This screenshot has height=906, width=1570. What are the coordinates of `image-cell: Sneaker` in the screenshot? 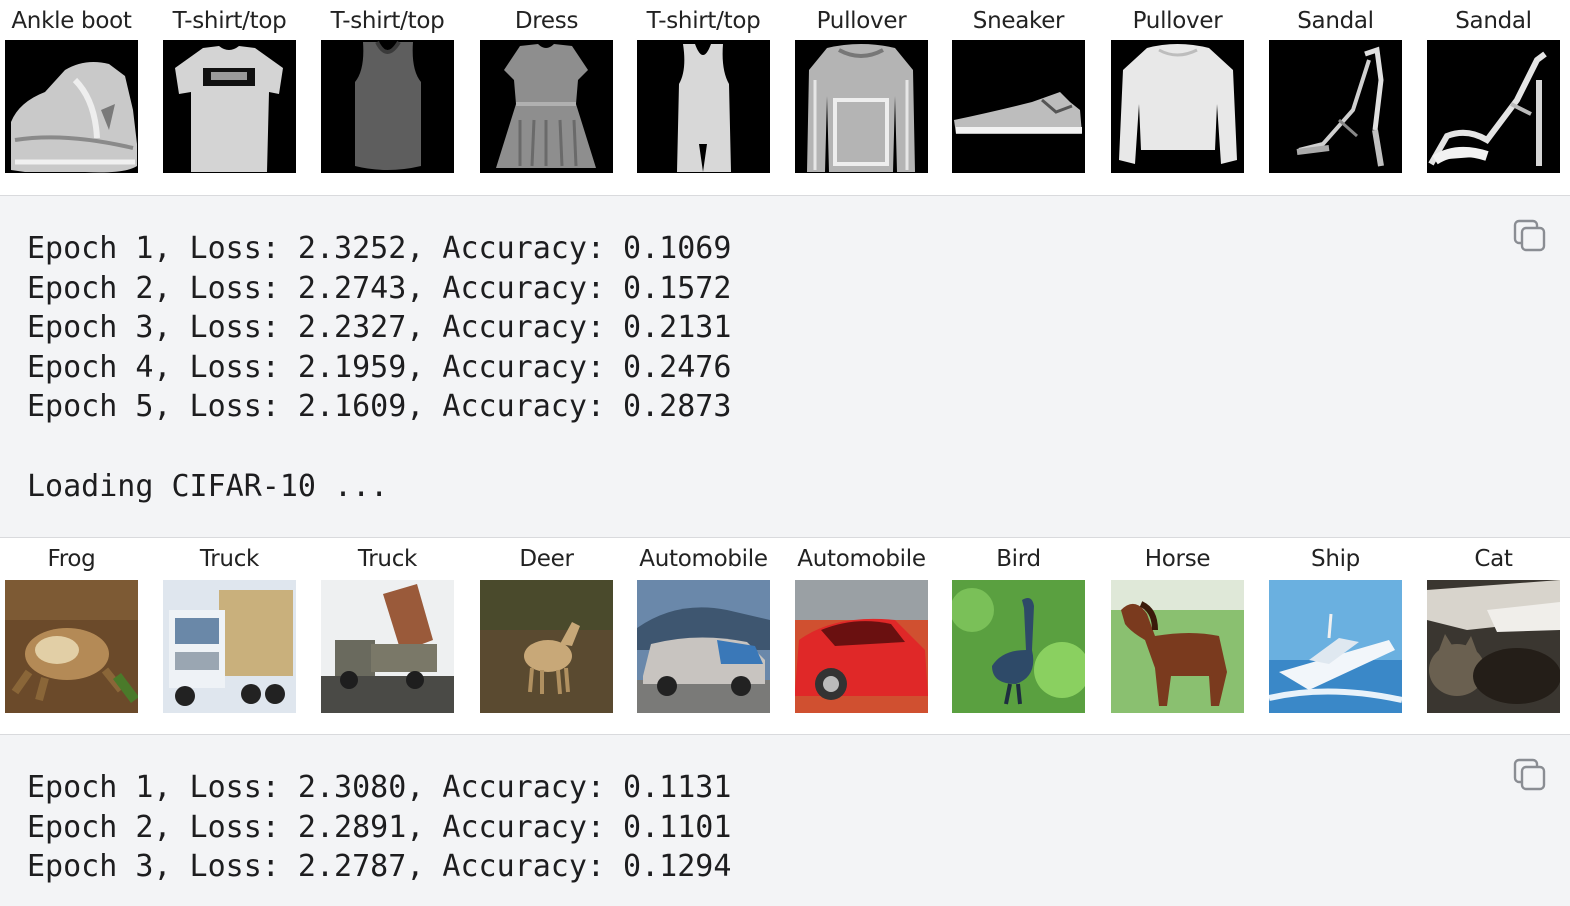 It's located at (1018, 90).